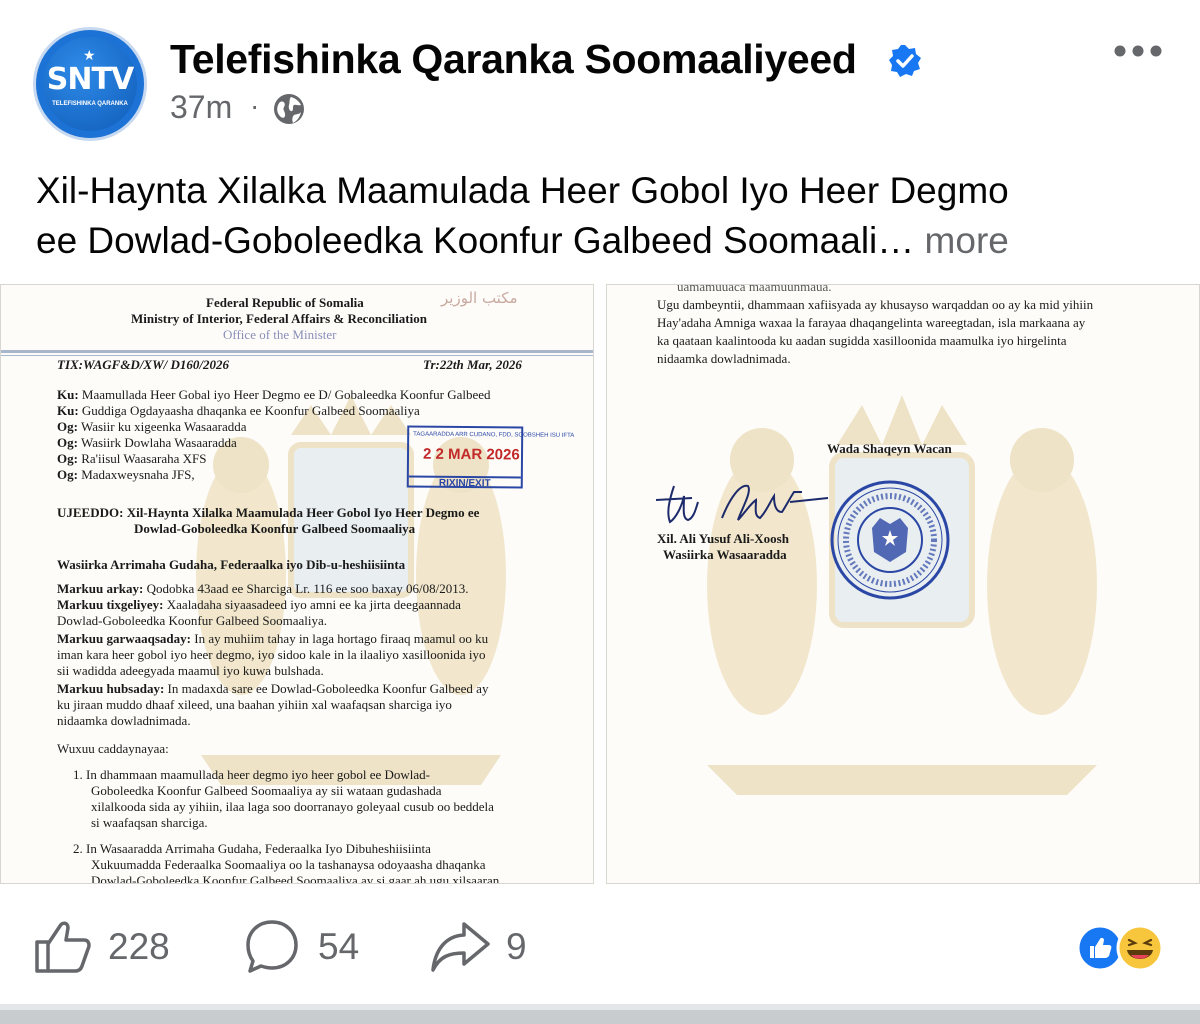 The width and height of the screenshot is (1200, 1024). I want to click on cc-recipient-1: Wasiir ku xigeenka Wasaaradda, so click(163, 426).